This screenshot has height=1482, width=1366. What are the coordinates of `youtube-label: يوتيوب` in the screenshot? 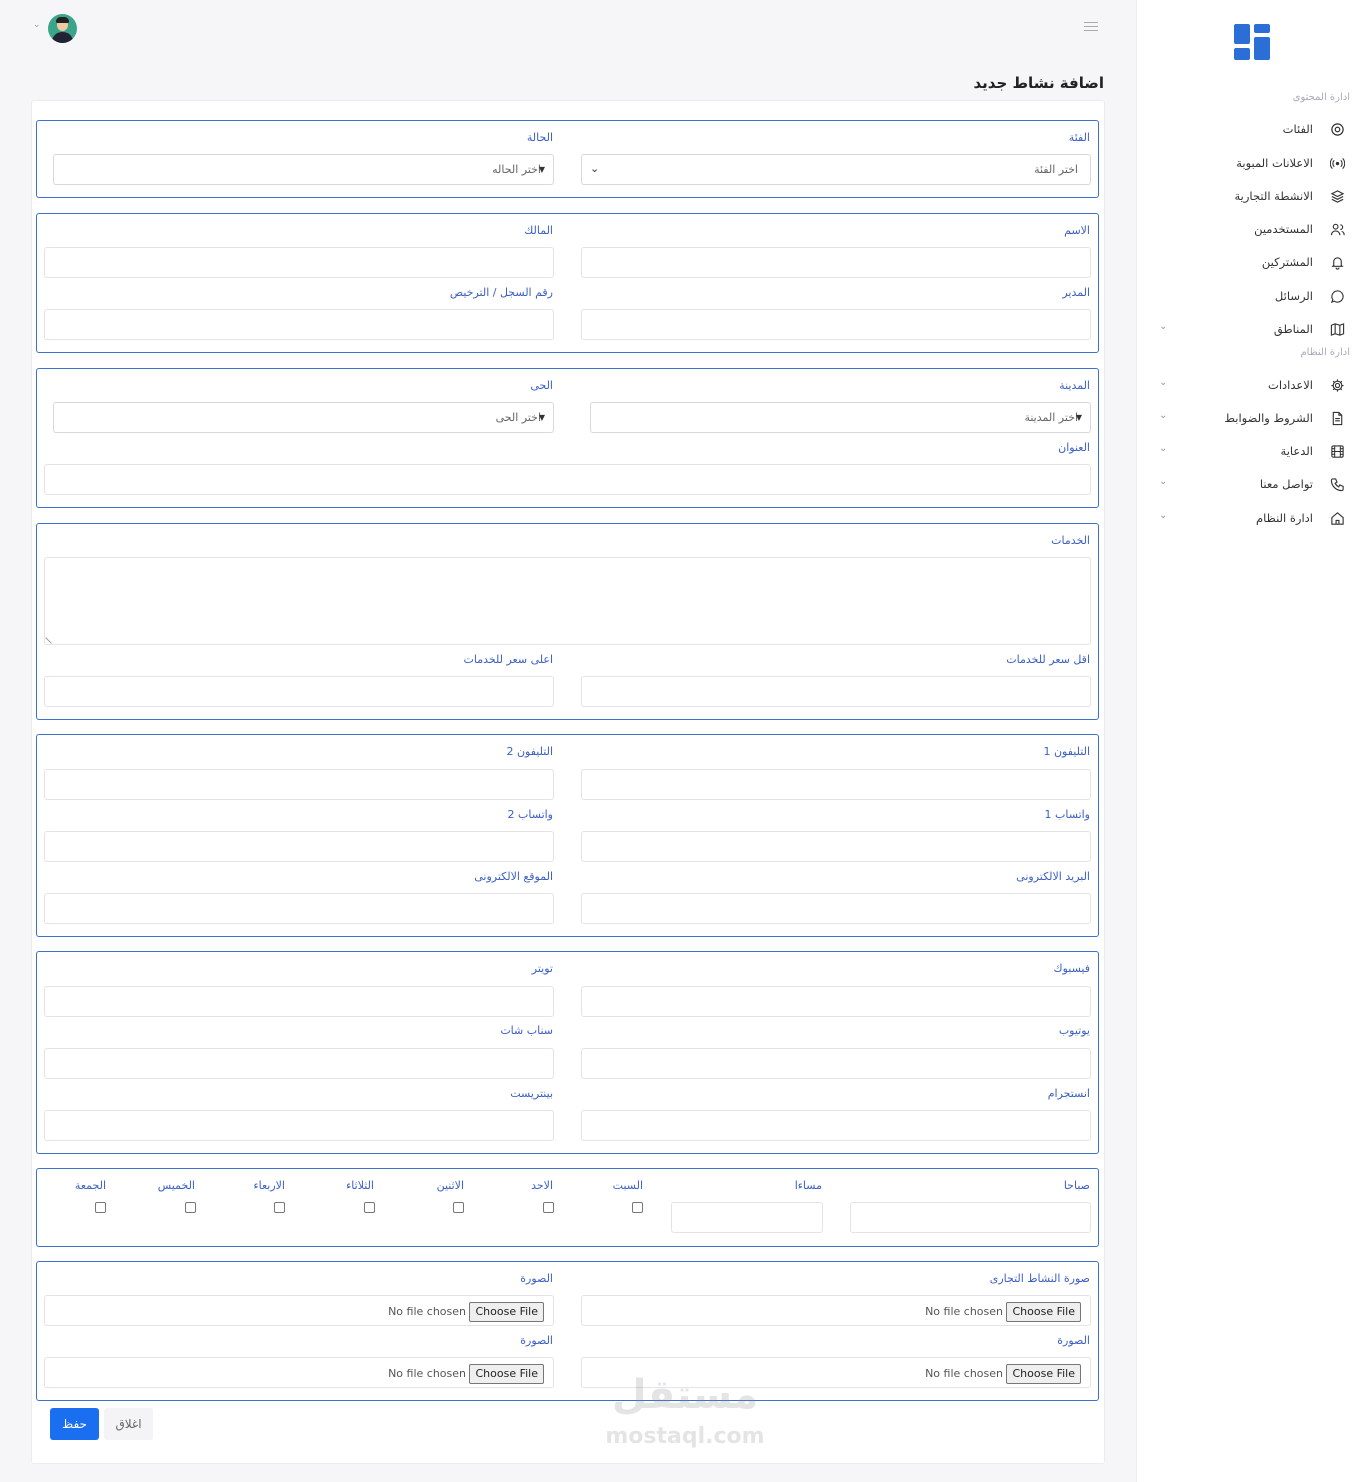 It's located at (1074, 1030).